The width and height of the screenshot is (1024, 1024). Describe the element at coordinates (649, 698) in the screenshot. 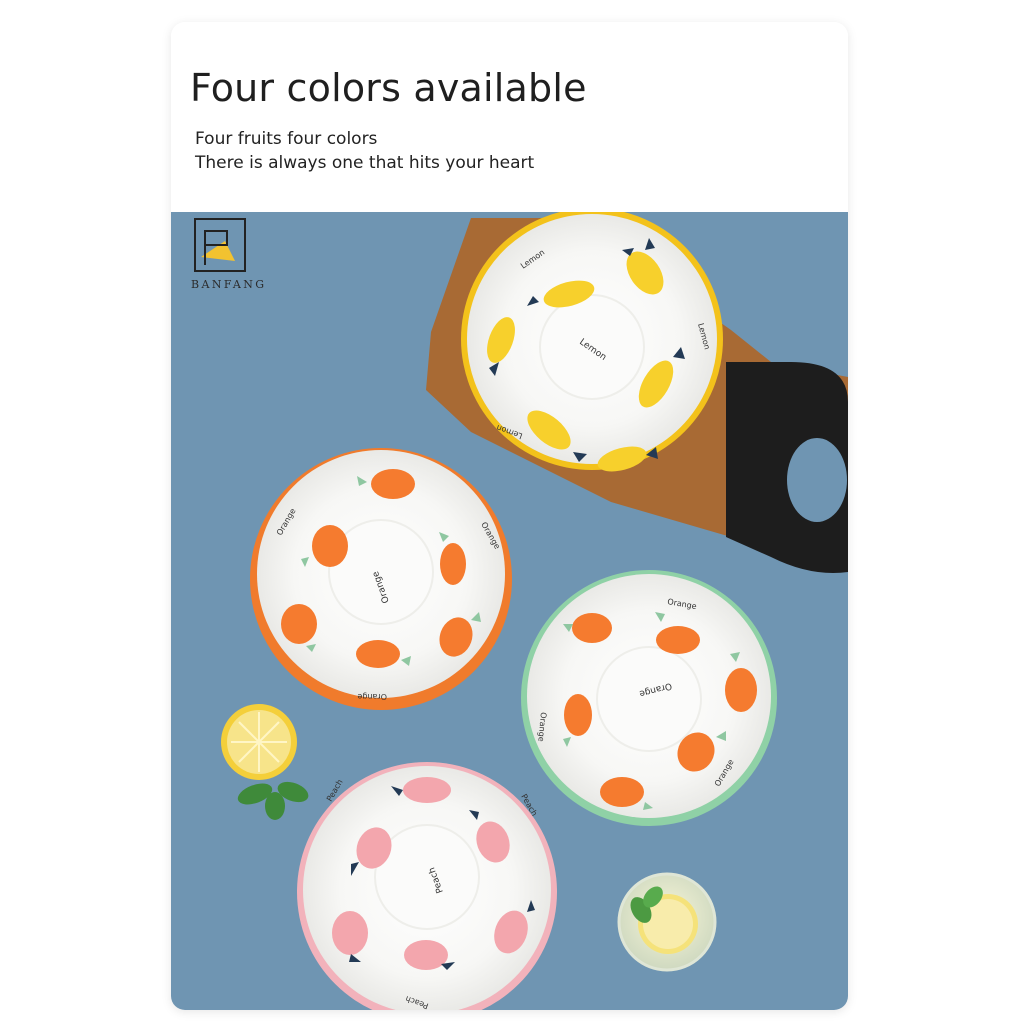

I see `orange-bowl-right: Orange Orange Orange Orange` at that location.